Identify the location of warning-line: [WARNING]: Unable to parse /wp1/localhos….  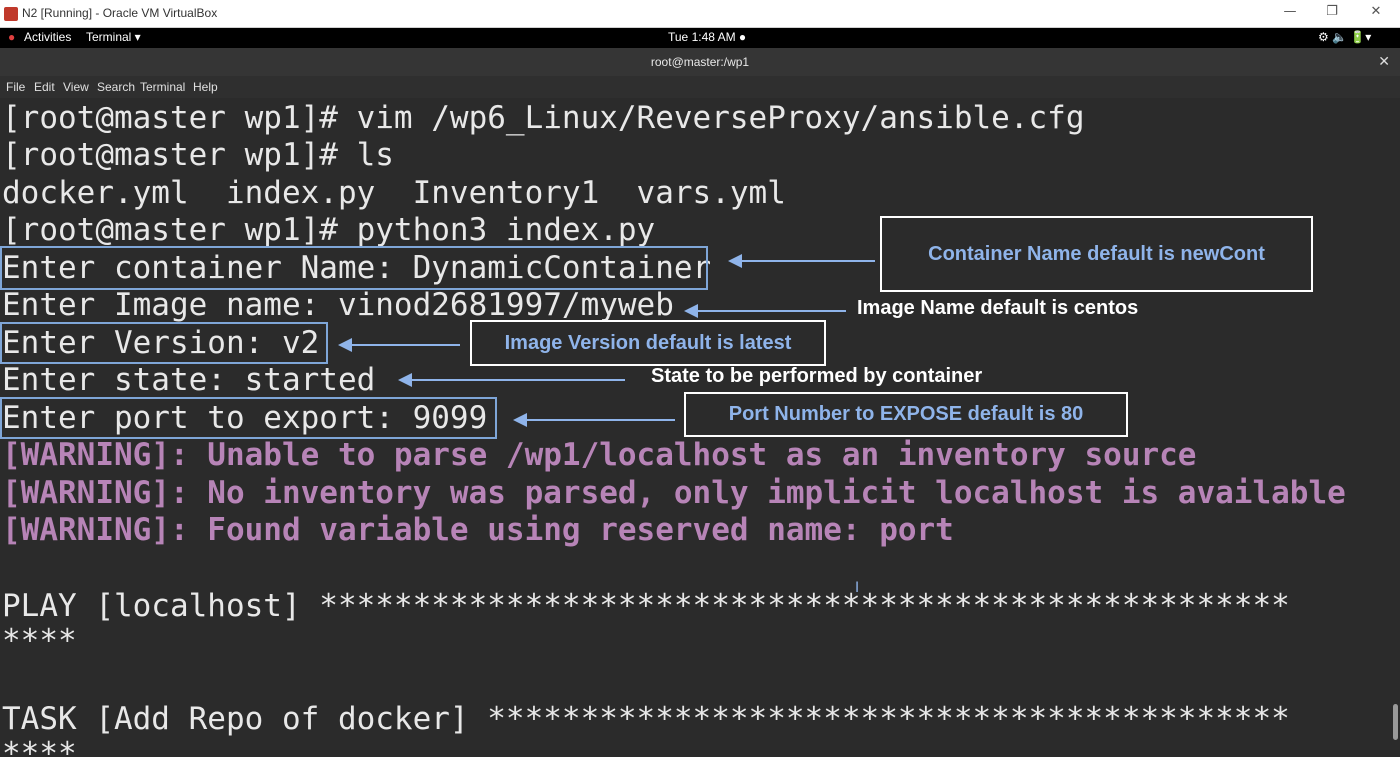
(599, 455).